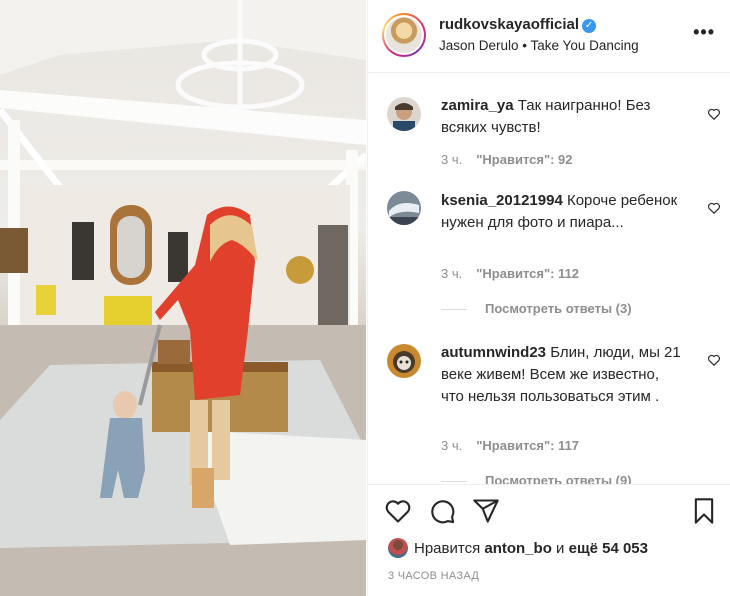 Image resolution: width=730 pixels, height=596 pixels. I want to click on comment-meta: 3 ч. "Нравится": 117, so click(510, 445).